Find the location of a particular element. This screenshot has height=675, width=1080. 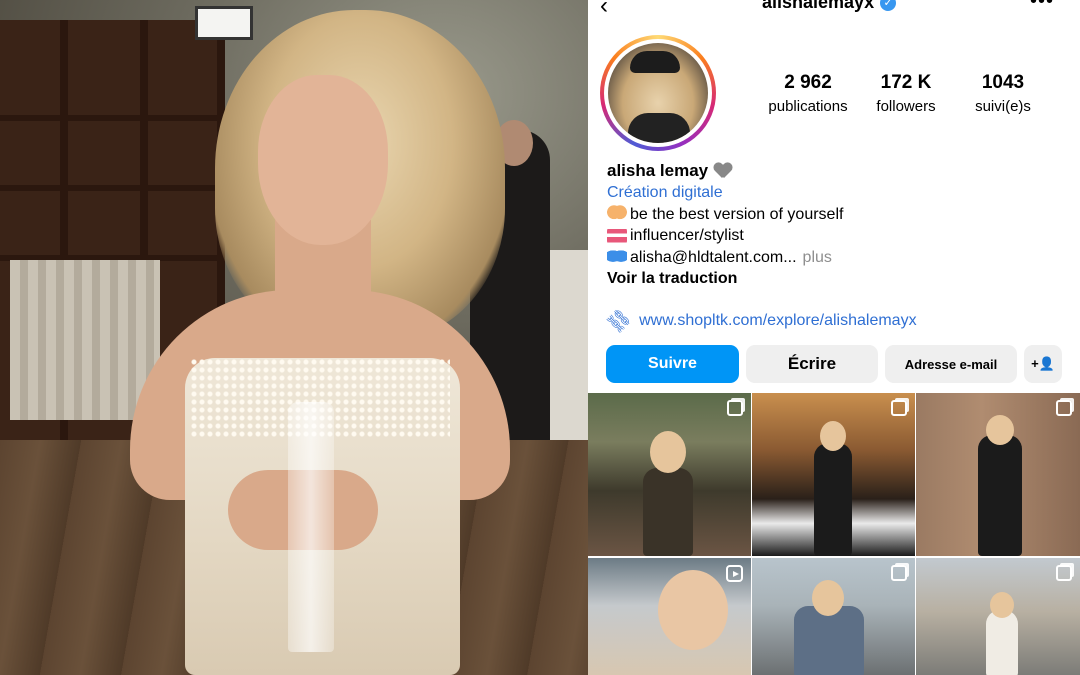

bio-line: alisha@hldtalent.com... plus is located at coordinates (837, 258).